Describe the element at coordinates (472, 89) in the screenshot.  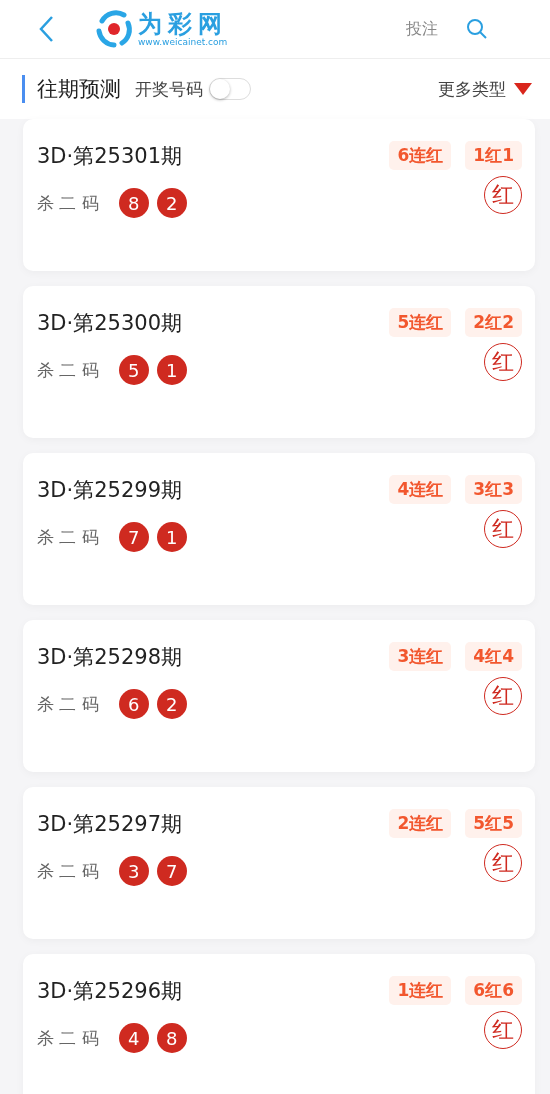
I see `more-types-link: 更多类型` at that location.